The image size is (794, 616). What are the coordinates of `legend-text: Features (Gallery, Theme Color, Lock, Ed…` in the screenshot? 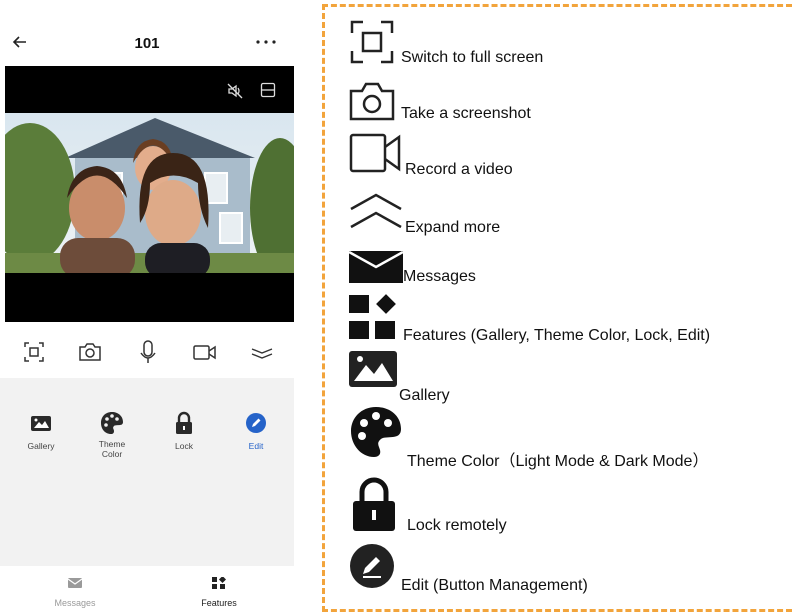 It's located at (557, 335).